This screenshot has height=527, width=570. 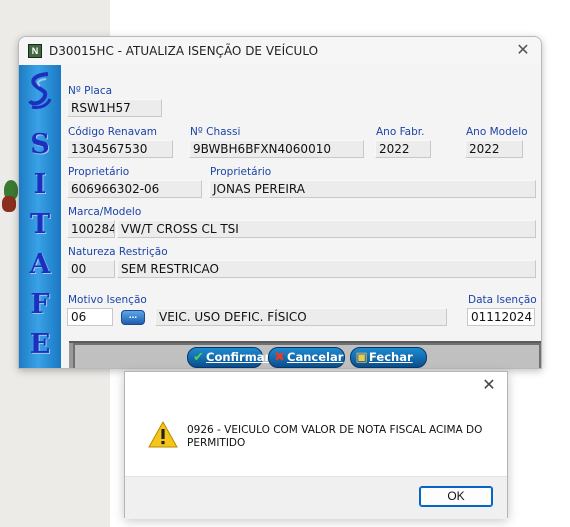 I want to click on alert-close-icon: ✕, so click(x=489, y=386).